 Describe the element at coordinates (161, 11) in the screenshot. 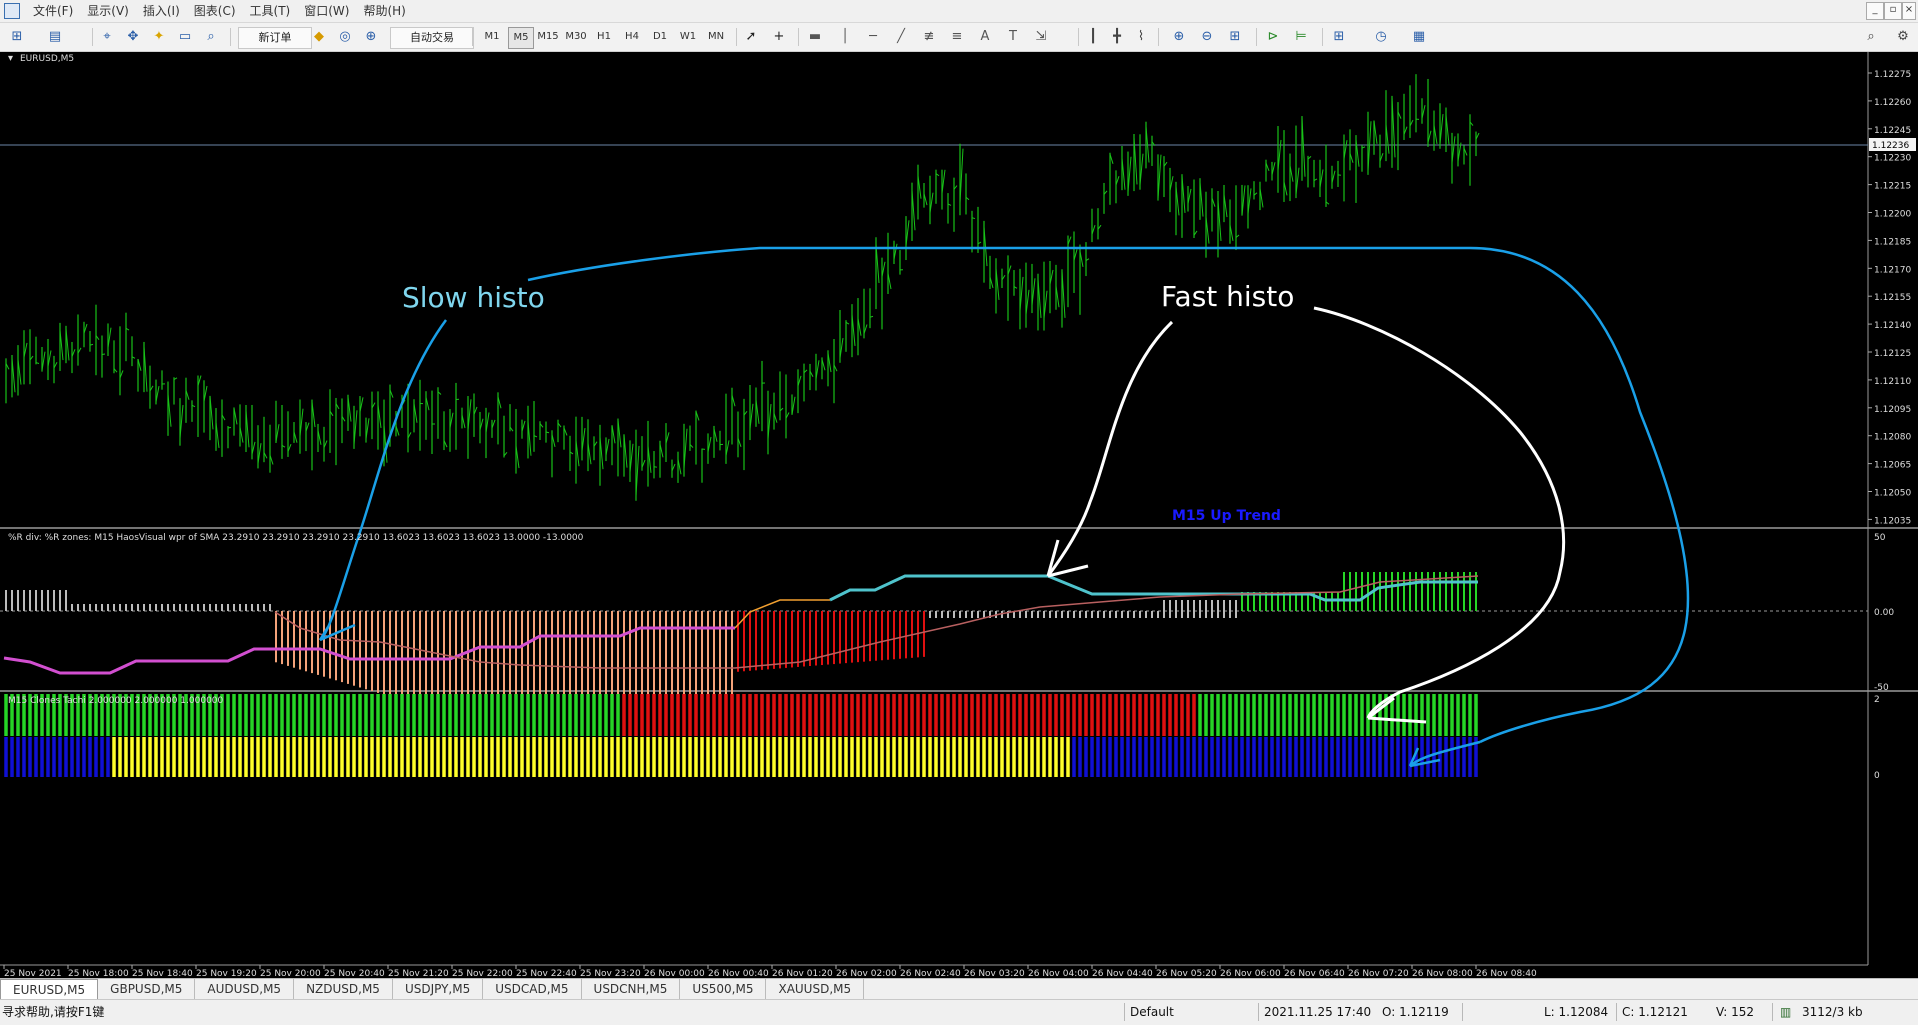

I see `menu-item-2: 插入(I)` at that location.